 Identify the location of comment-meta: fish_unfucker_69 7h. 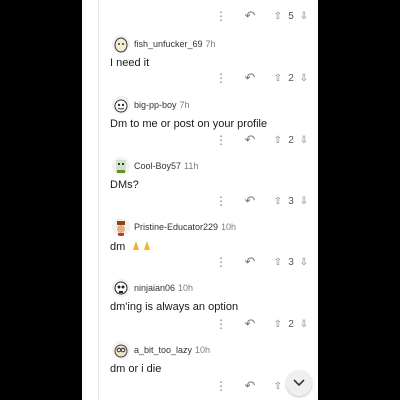
(175, 44).